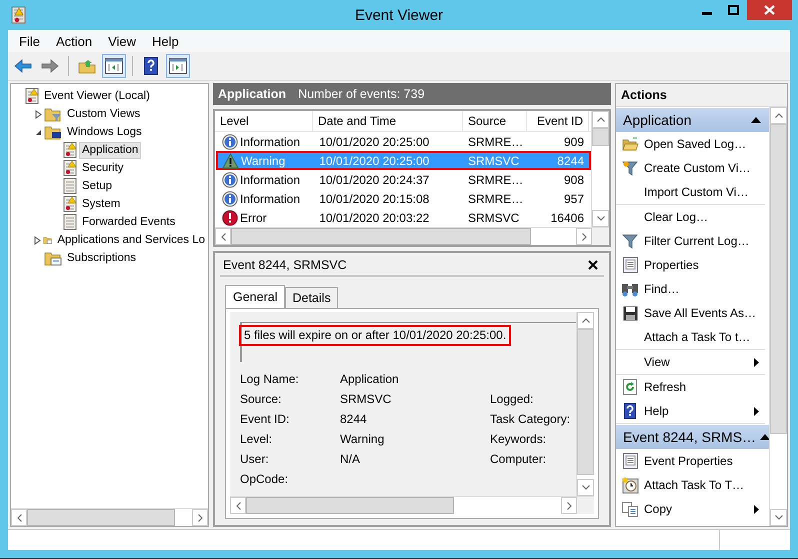  I want to click on event-id-cell-text: 16406, so click(567, 217).